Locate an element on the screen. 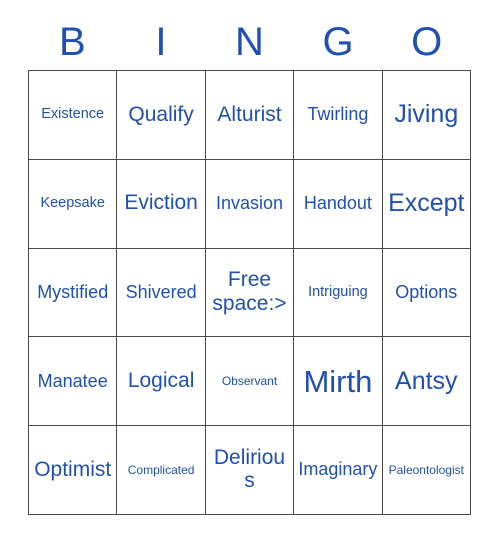 This screenshot has width=500, height=544. bingo-cell-label: Keepsake is located at coordinates (72, 202).